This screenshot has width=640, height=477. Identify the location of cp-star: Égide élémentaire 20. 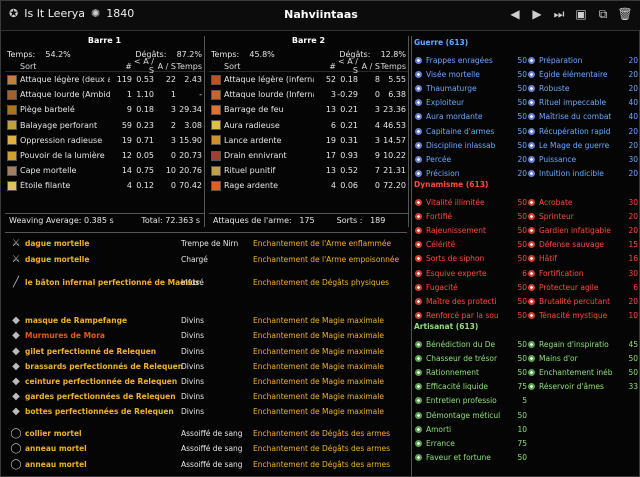
(583, 74).